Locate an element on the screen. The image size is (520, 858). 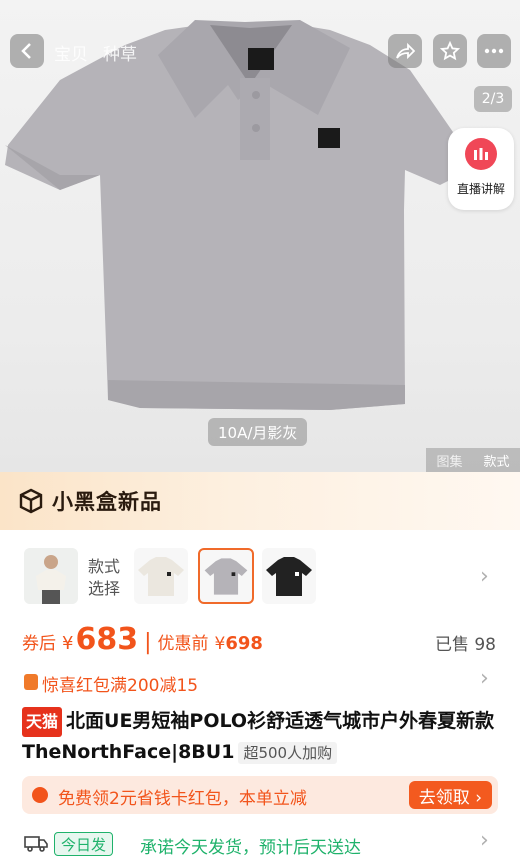
favorite-button is located at coordinates (450, 51).